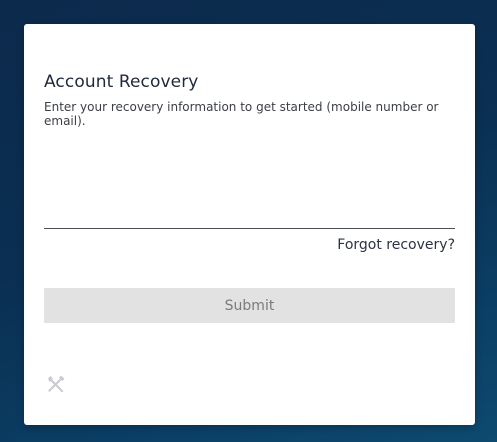 The image size is (497, 442). I want to click on submit-button: Submit, so click(249, 305).